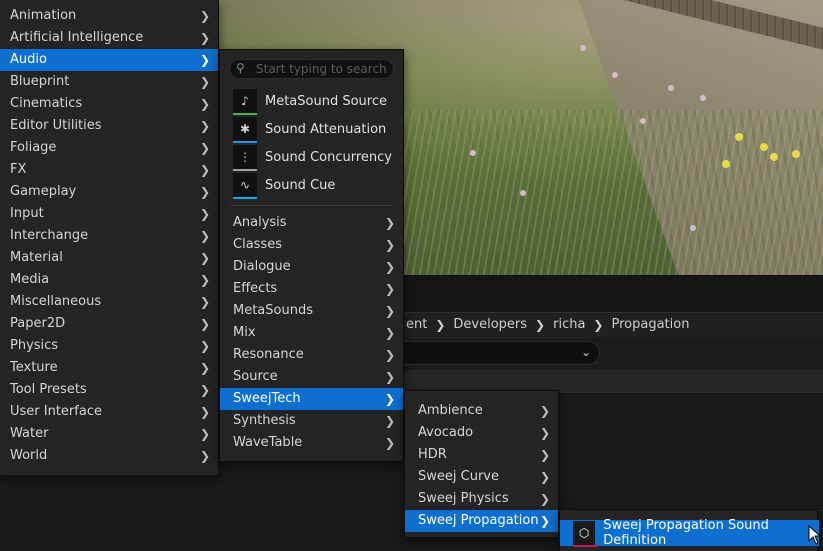  I want to click on menu-item-texture: Texture ❯, so click(109, 368).